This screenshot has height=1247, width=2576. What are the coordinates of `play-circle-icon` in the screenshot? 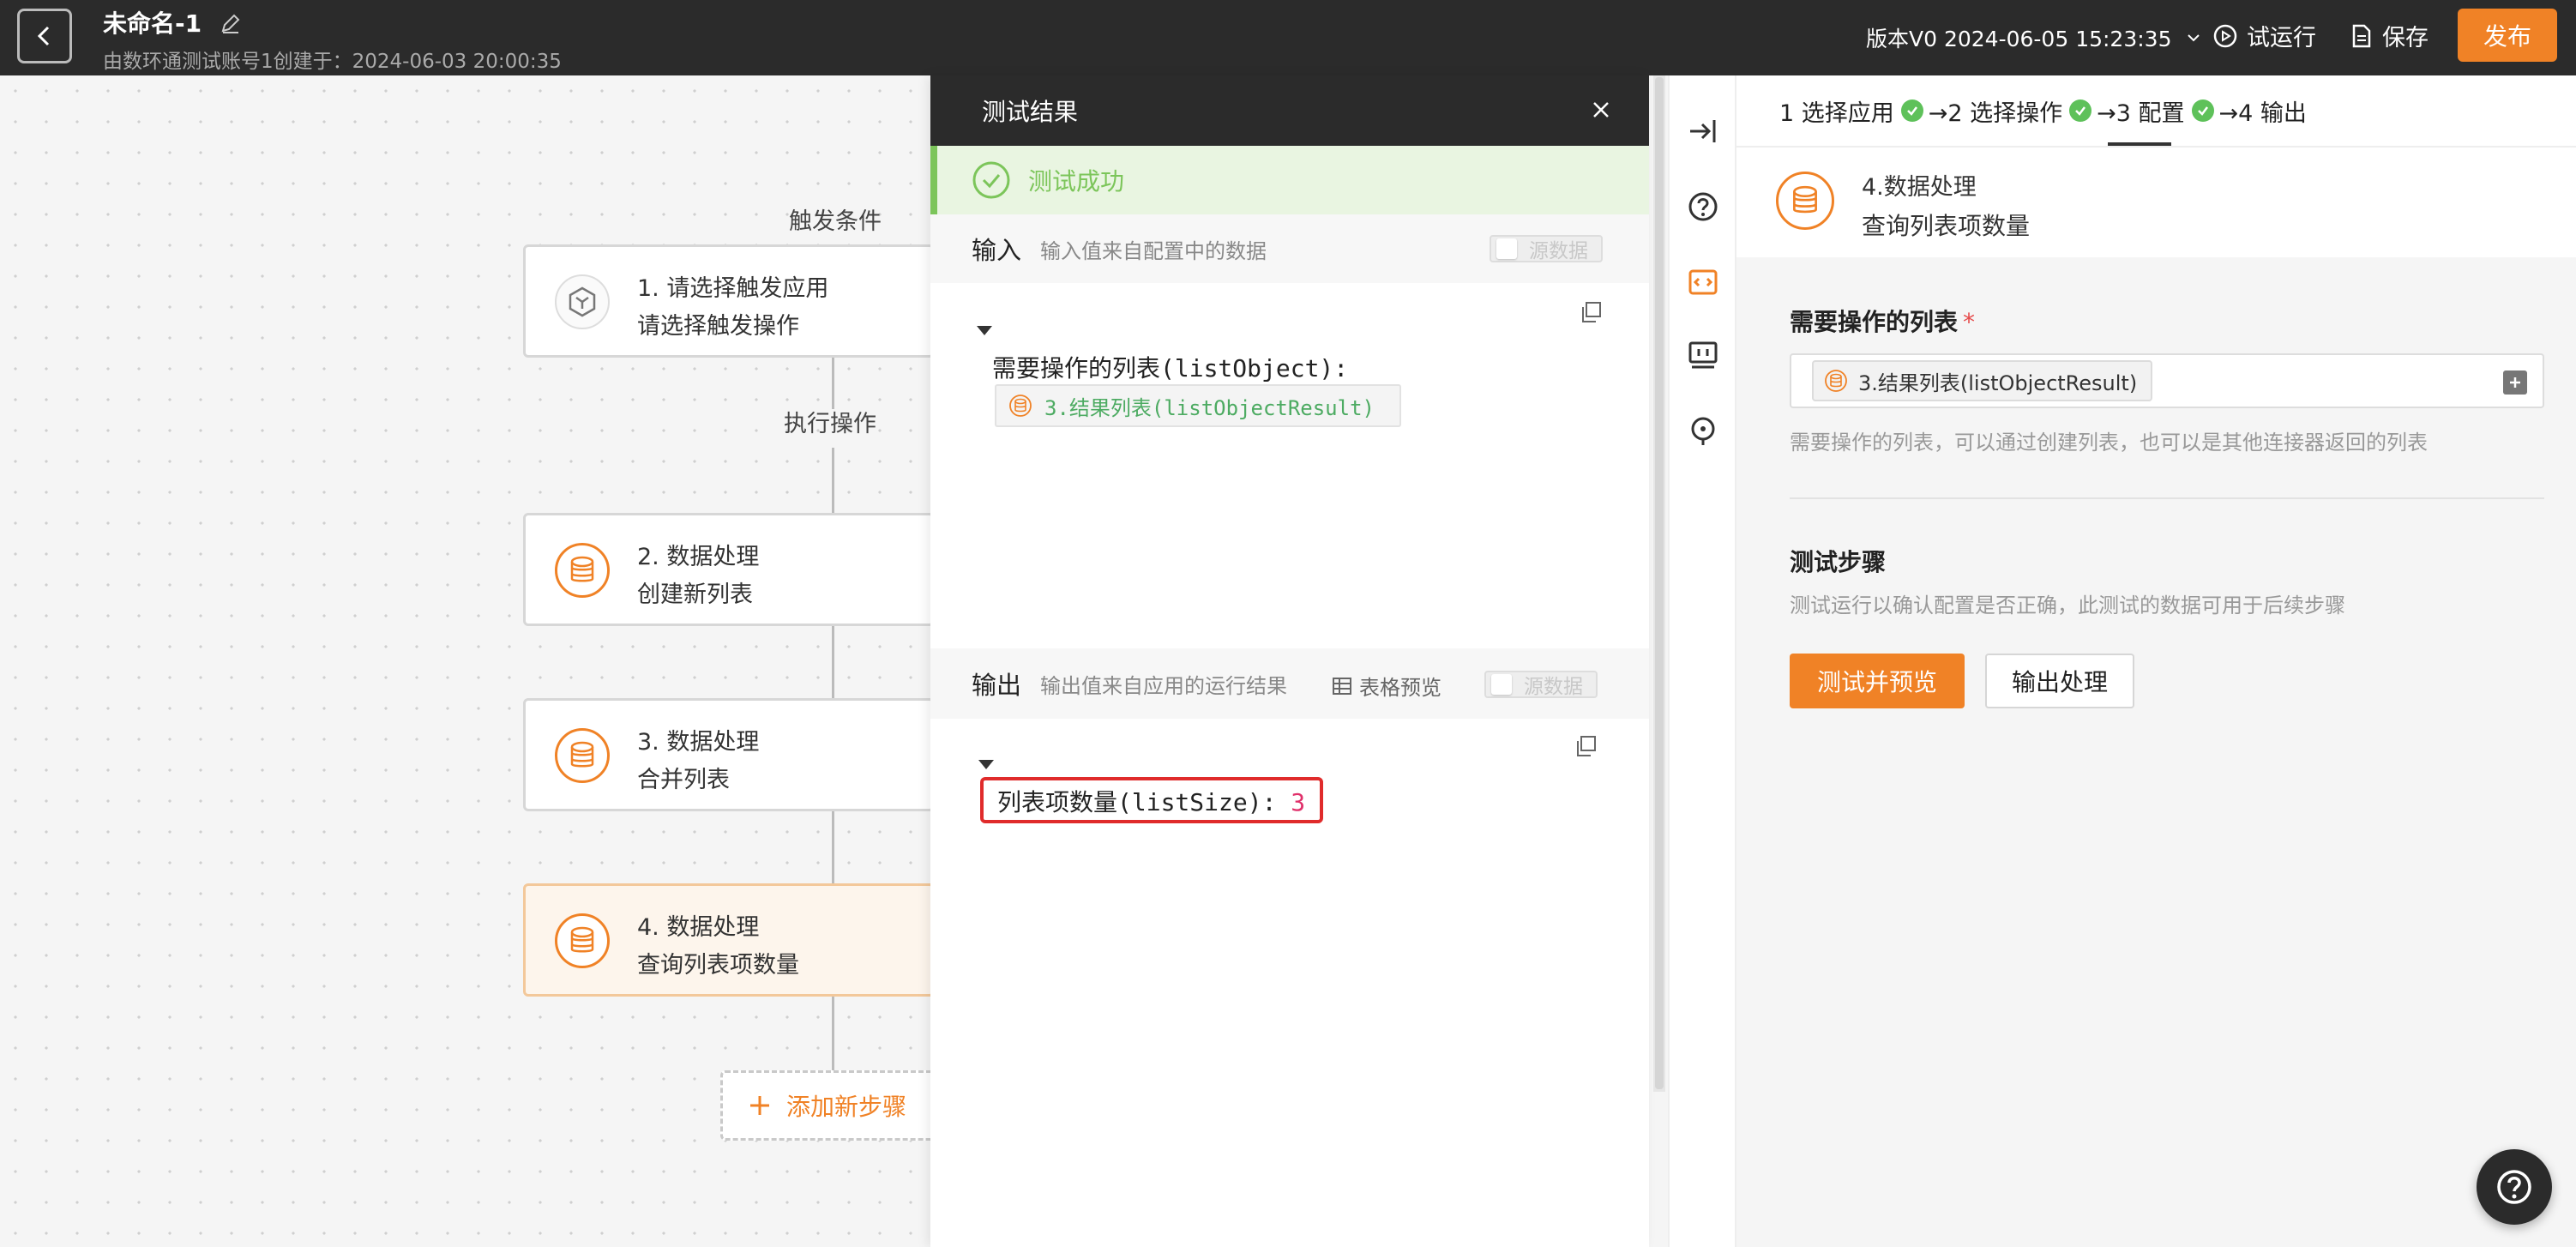 It's located at (2225, 35).